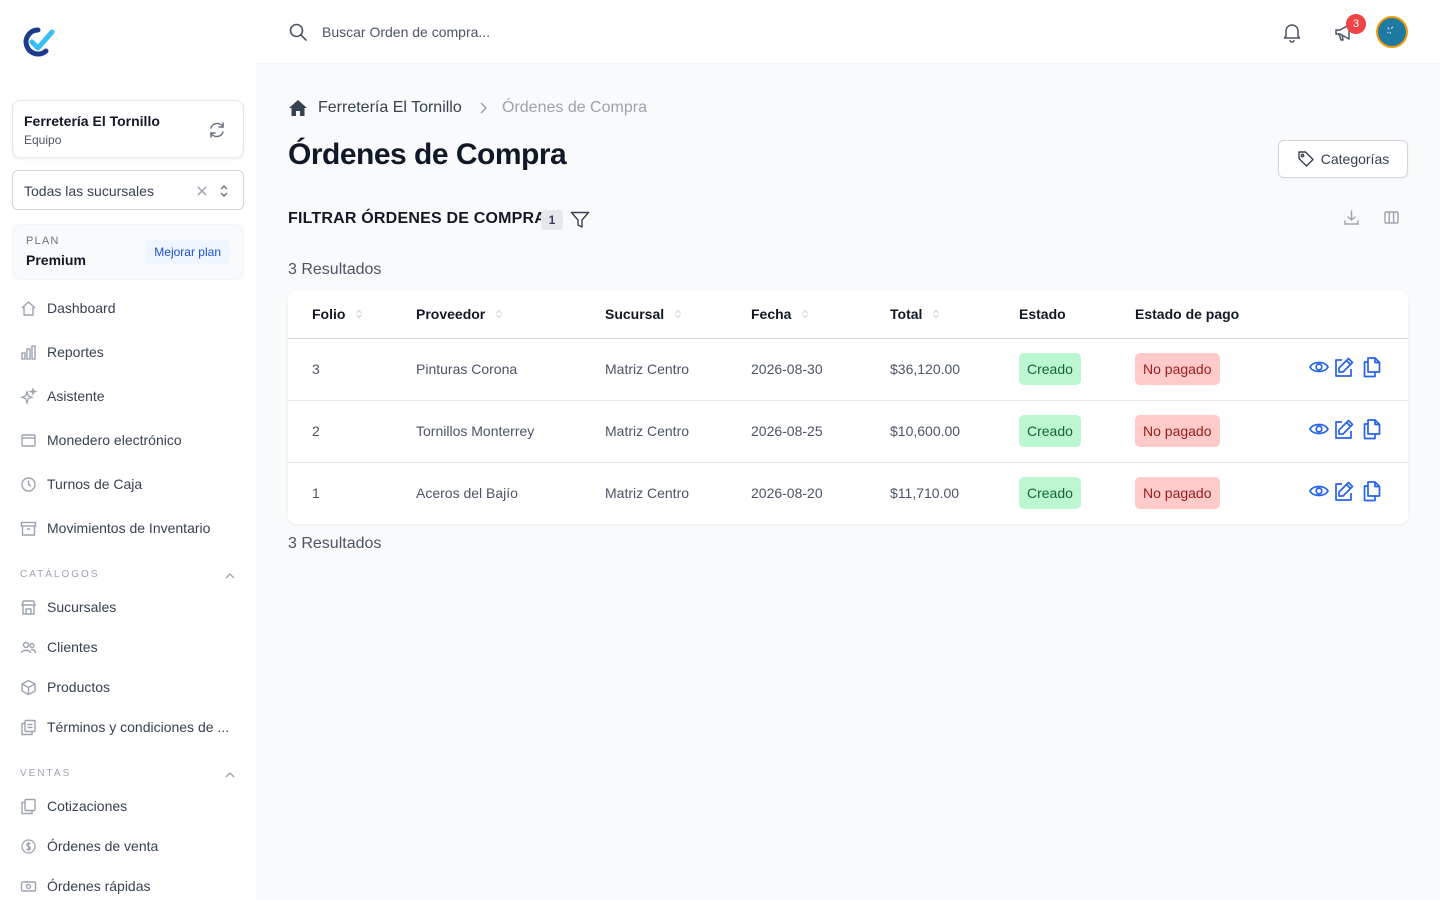 This screenshot has height=900, width=1440. What do you see at coordinates (73, 806) in the screenshot?
I see `sidebar-item-cotizaciones: Cotizaciones` at bounding box center [73, 806].